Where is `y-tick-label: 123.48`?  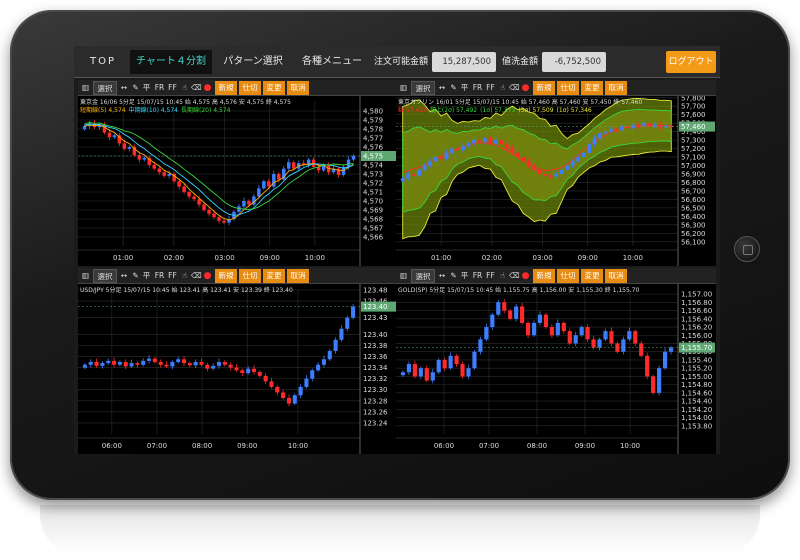
y-tick-label: 123.48 is located at coordinates (375, 291).